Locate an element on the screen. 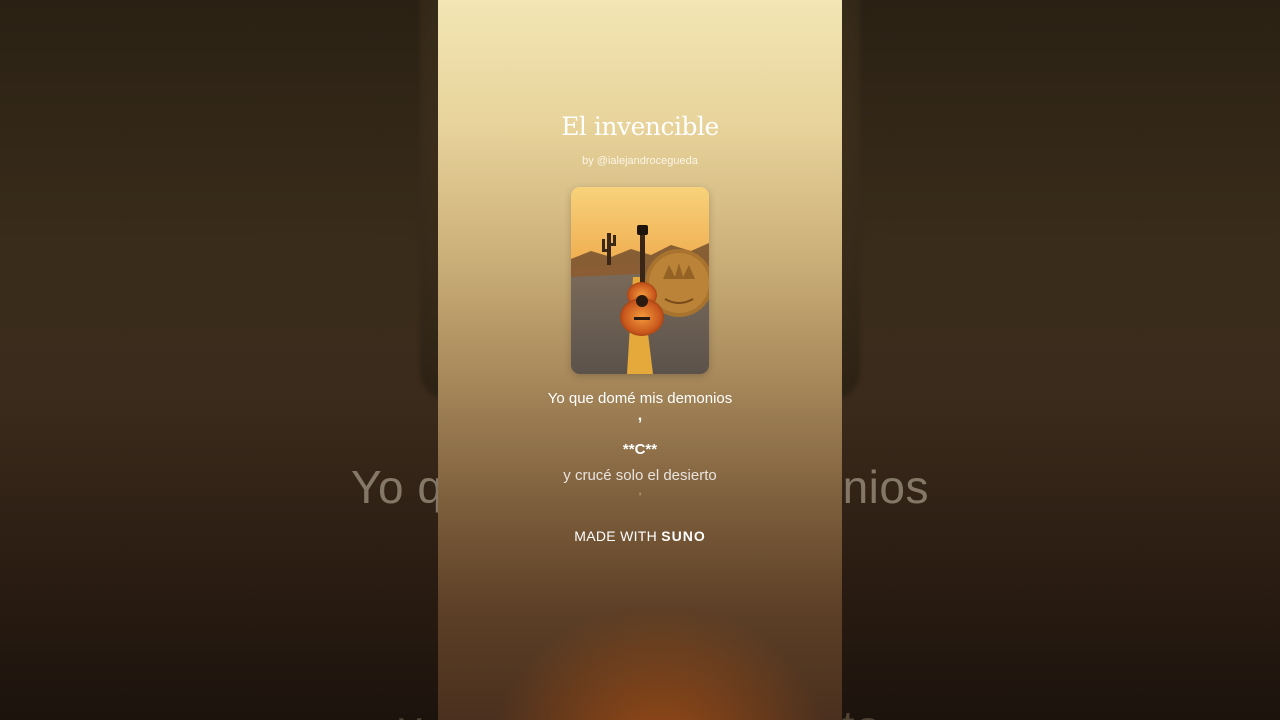 Image resolution: width=1280 pixels, height=720 pixels. made-with-label: MADE WITH is located at coordinates (616, 536).